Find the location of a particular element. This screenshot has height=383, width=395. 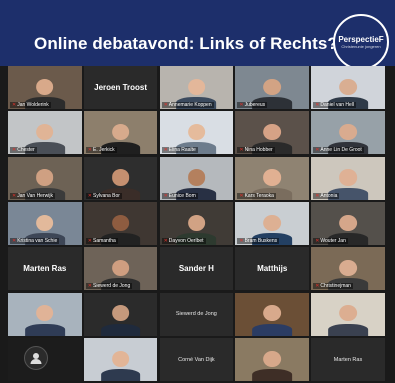

participant-name-text: Siewerd de Jong is located at coordinates (112, 286).